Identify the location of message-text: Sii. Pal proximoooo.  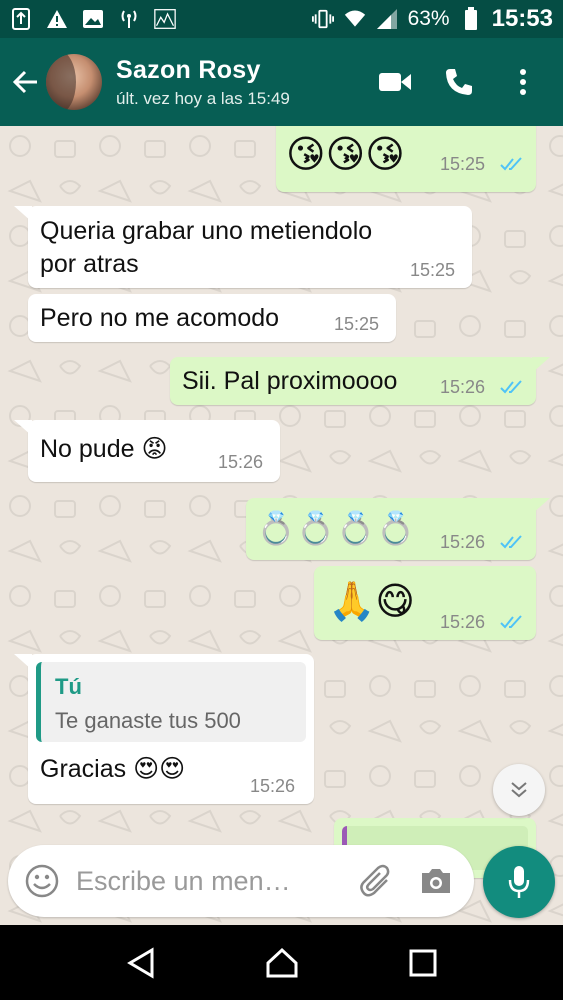
(290, 381).